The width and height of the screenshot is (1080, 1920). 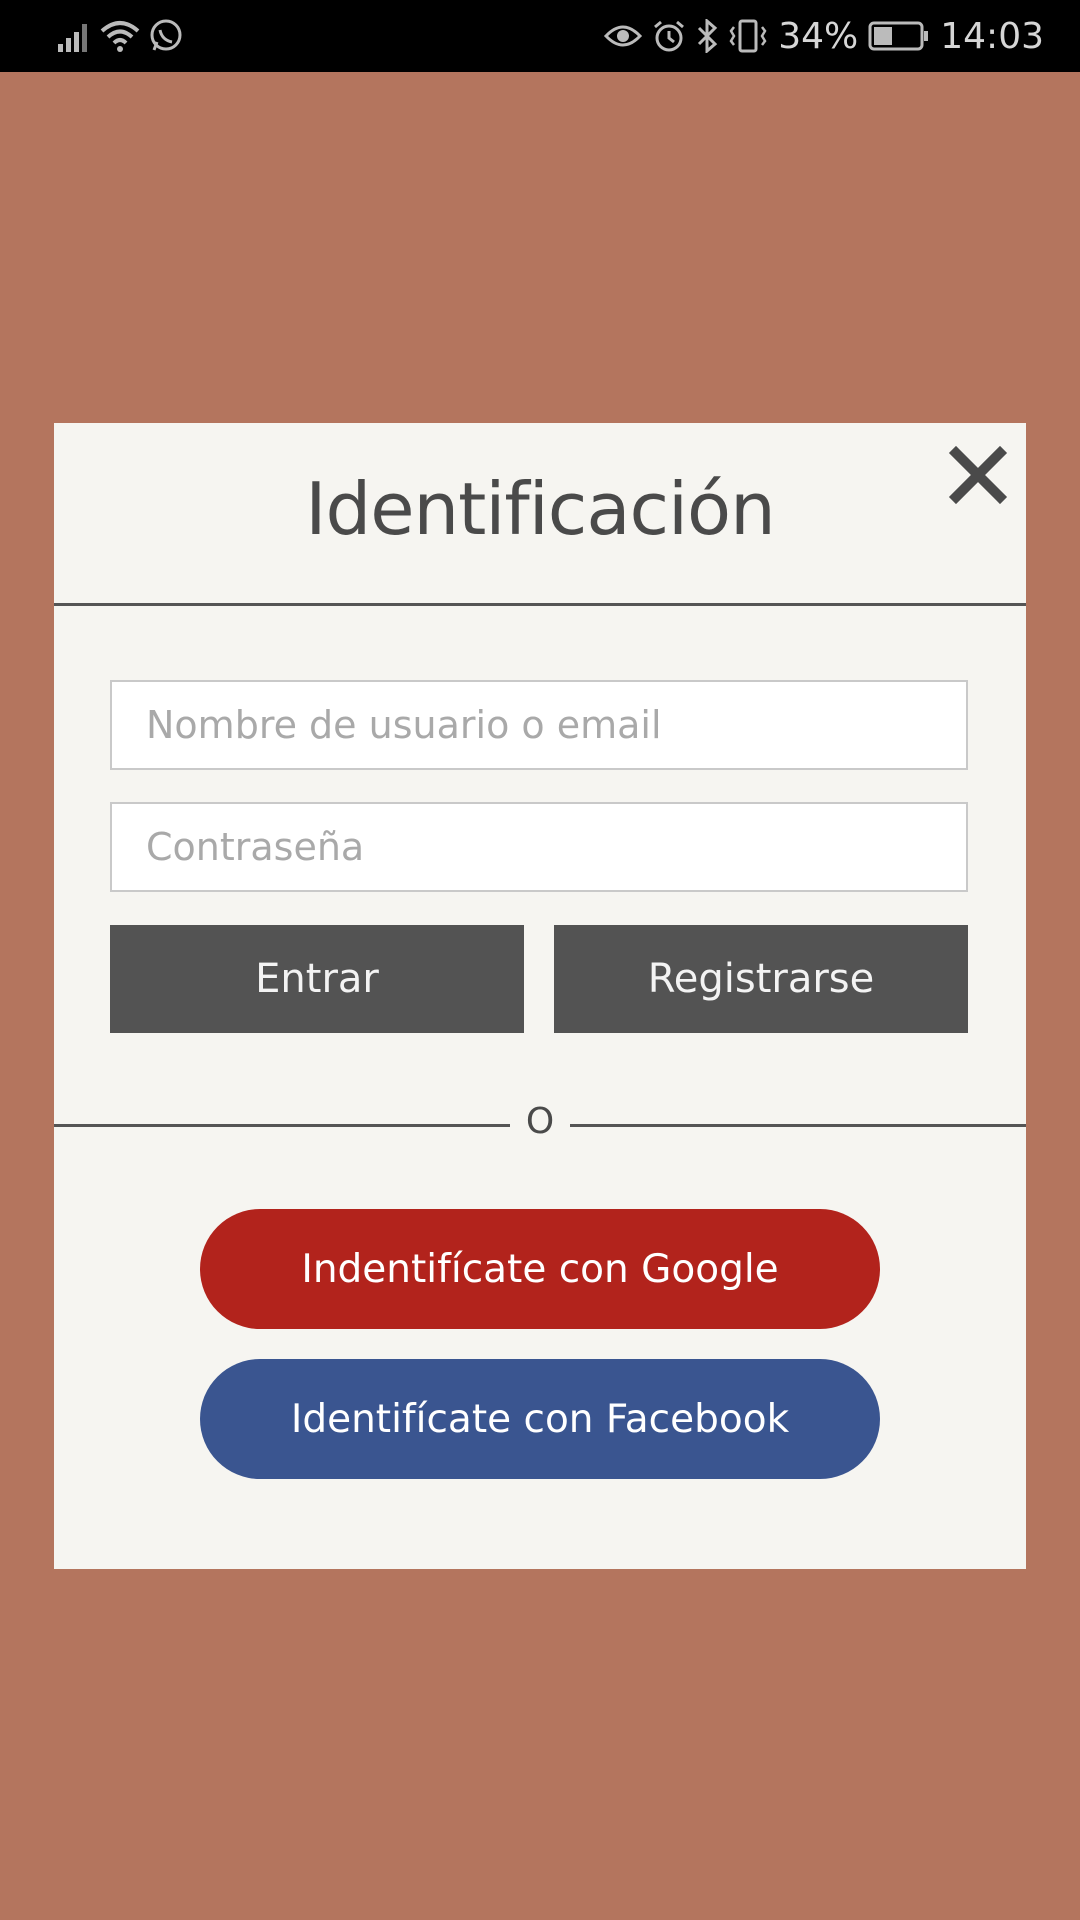 I want to click on wifi-icon, so click(x=120, y=36).